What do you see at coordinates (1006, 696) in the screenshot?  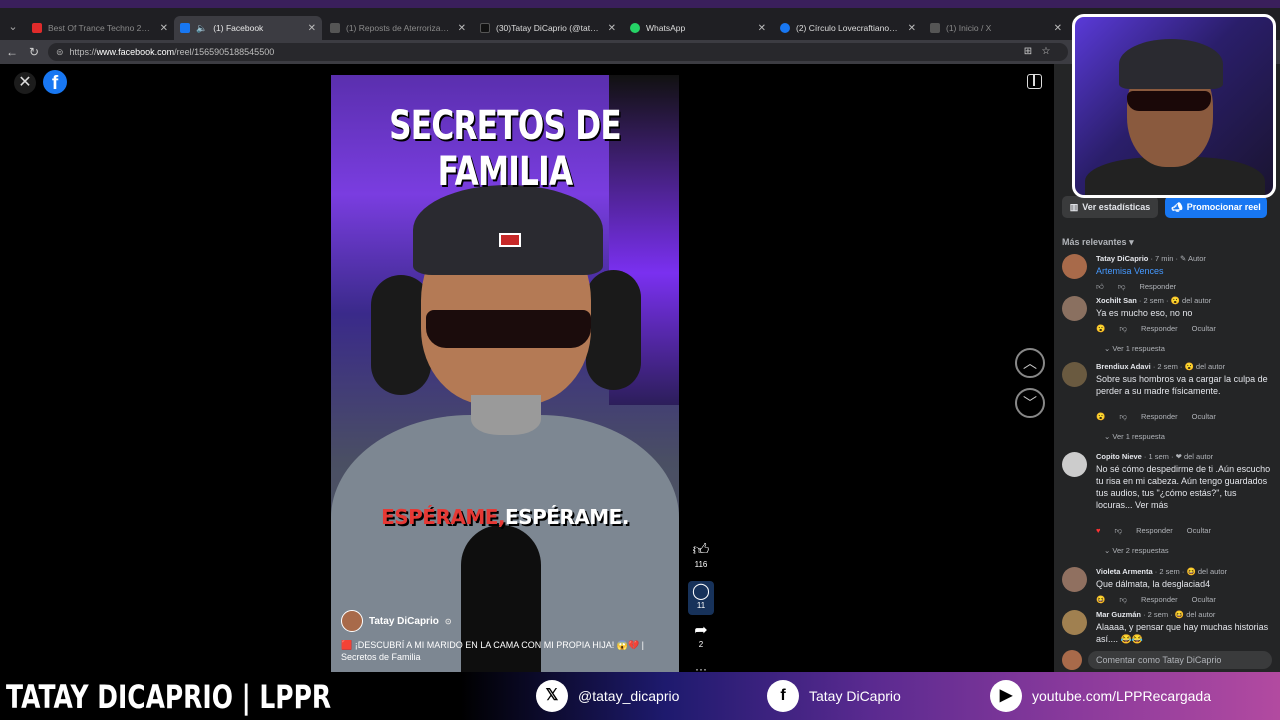 I see `youtube-logo-icon: ▶` at bounding box center [1006, 696].